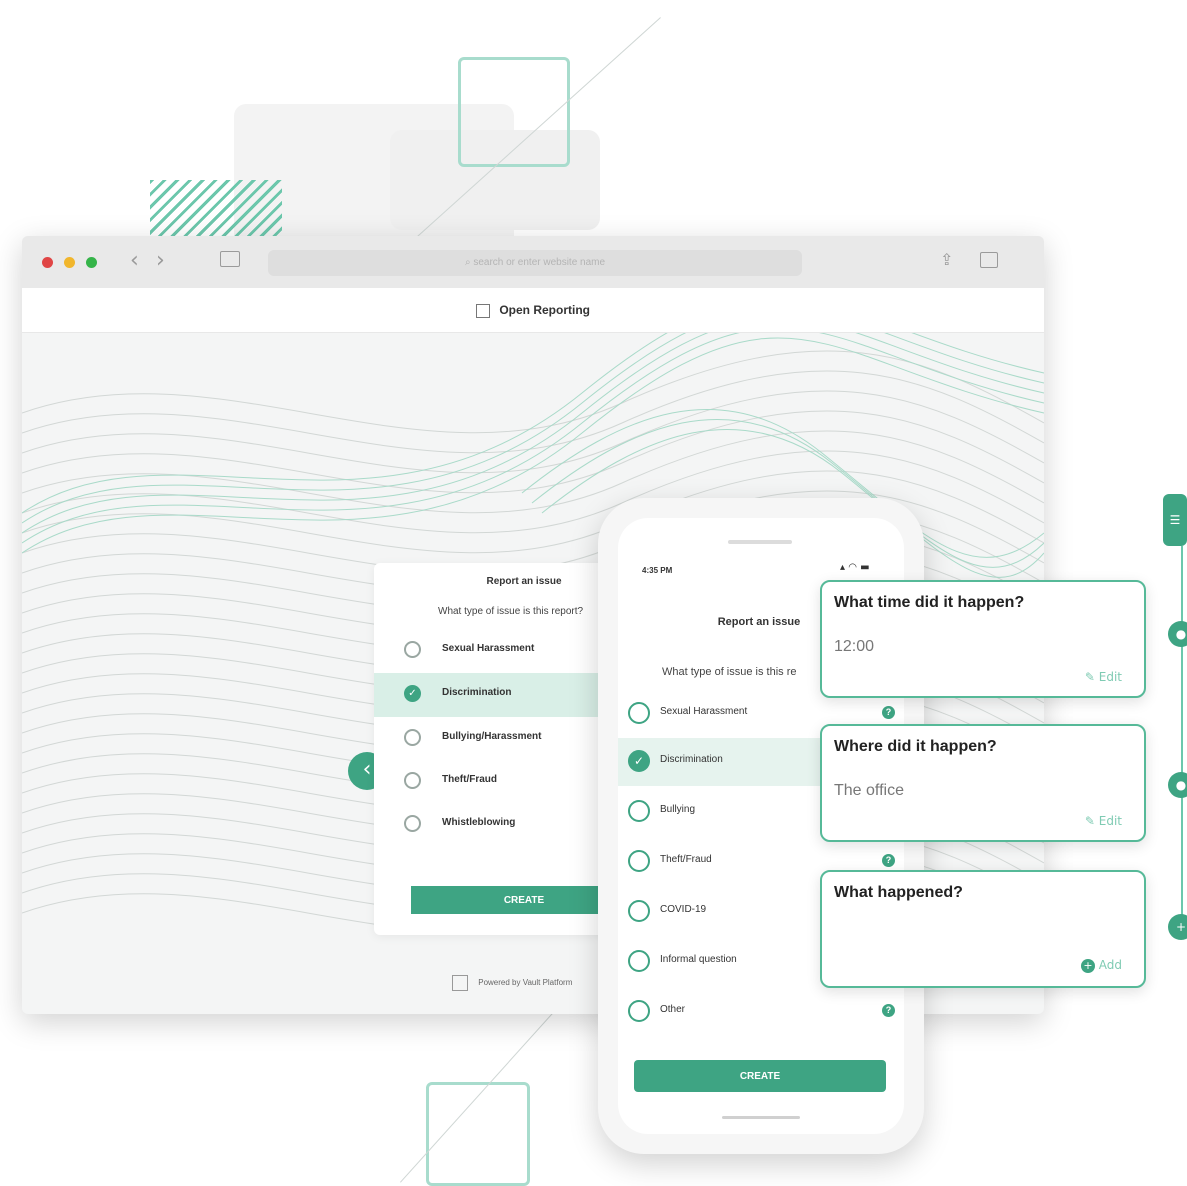 This screenshot has height=1186, width=1187. Describe the element at coordinates (983, 639) in the screenshot. I see `card-time: What time did it happen? 12:00 ✎ Edit` at that location.